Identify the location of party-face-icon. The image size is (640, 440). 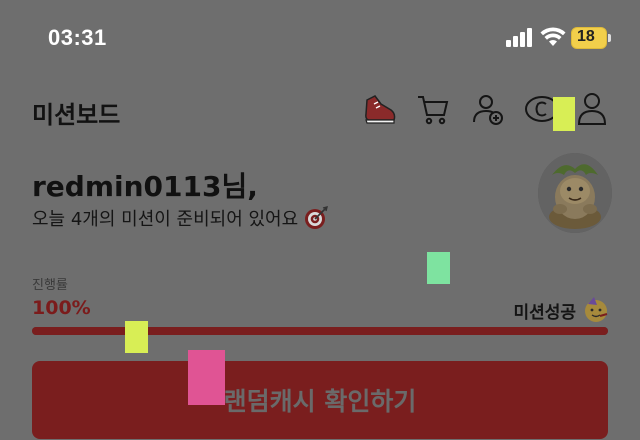
(596, 310).